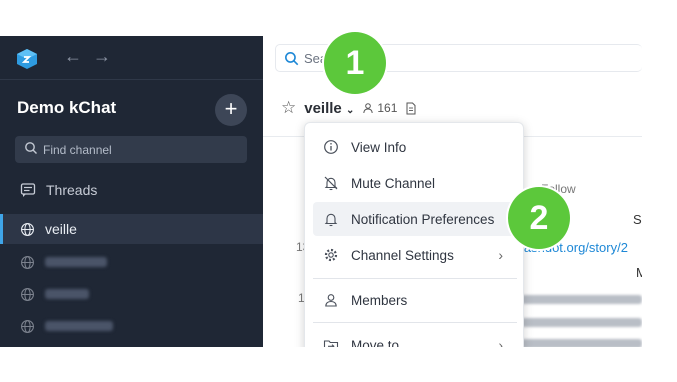 This screenshot has height=382, width=677. I want to click on channel-header: ☆ veille ⌄ 161, so click(349, 108).